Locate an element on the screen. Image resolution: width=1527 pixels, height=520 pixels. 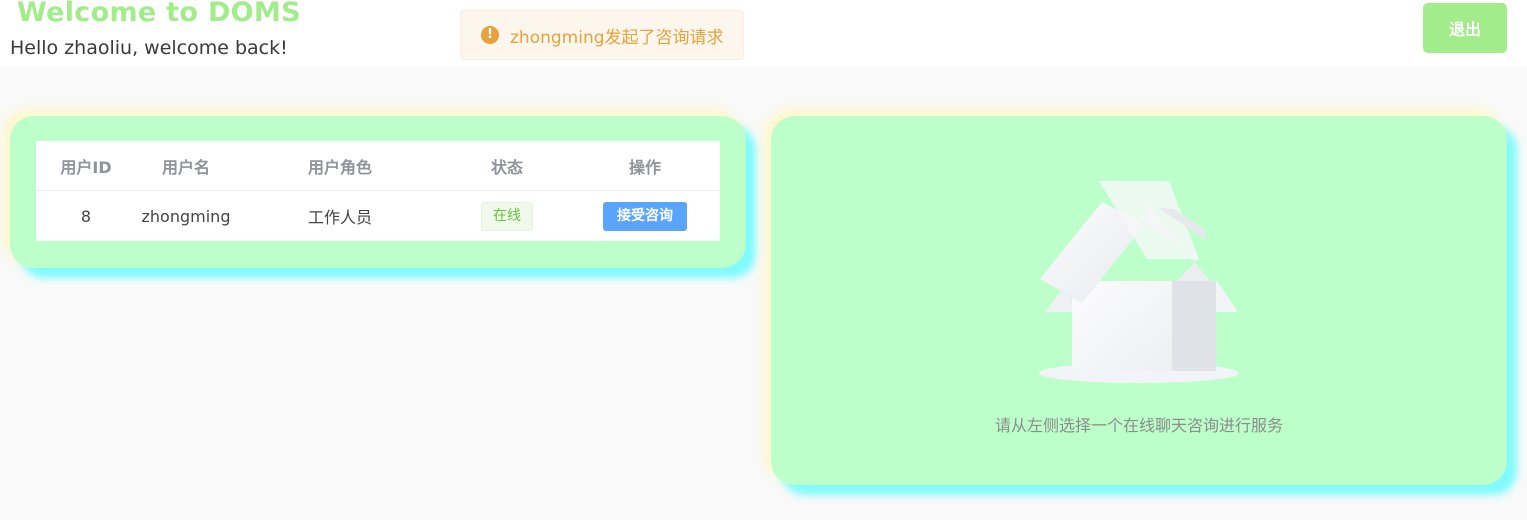
accept-consultation-button: 接受咨询 is located at coordinates (645, 216).